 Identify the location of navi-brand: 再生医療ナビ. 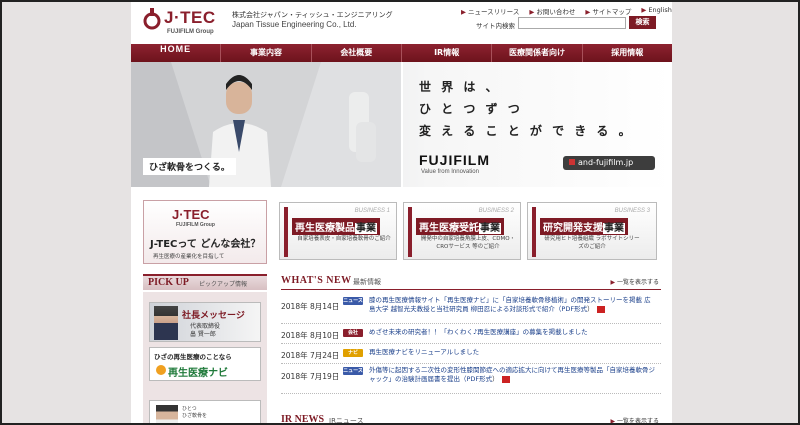
(198, 373).